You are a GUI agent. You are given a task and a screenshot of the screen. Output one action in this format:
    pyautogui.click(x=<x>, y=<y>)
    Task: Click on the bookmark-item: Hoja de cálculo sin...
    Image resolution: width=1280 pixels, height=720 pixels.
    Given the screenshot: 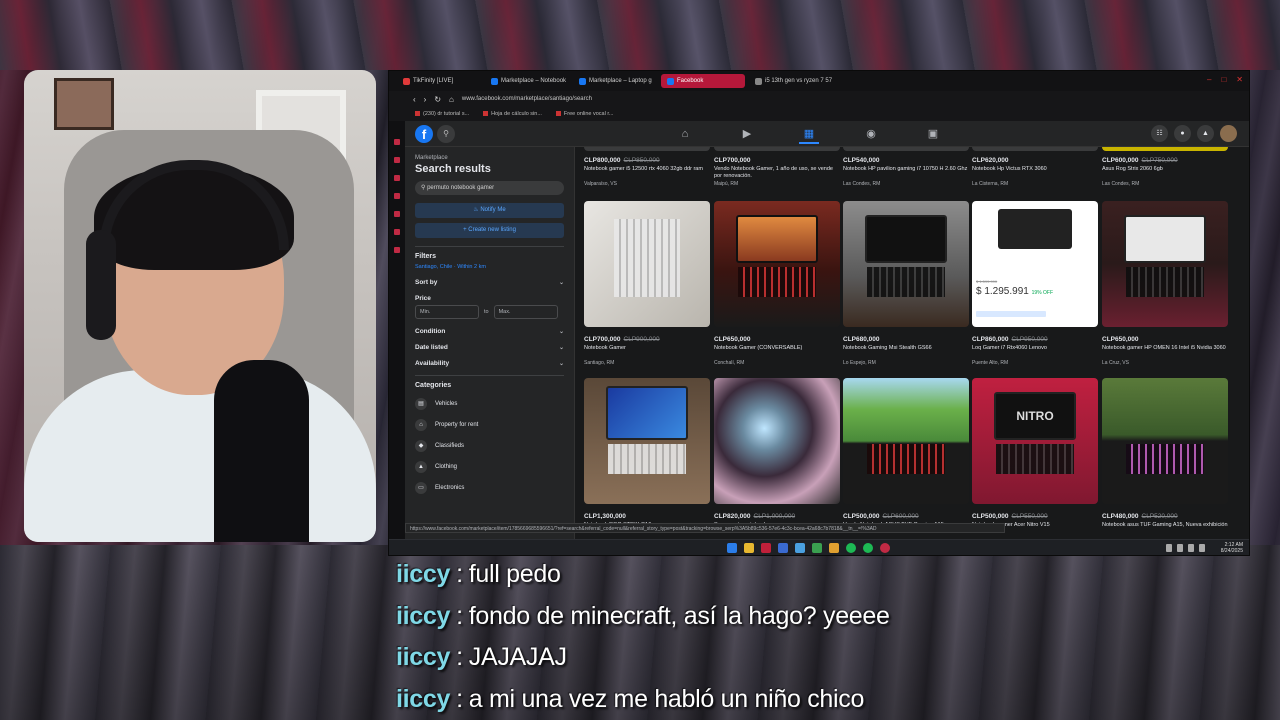 What is the action you would take?
    pyautogui.click(x=512, y=114)
    